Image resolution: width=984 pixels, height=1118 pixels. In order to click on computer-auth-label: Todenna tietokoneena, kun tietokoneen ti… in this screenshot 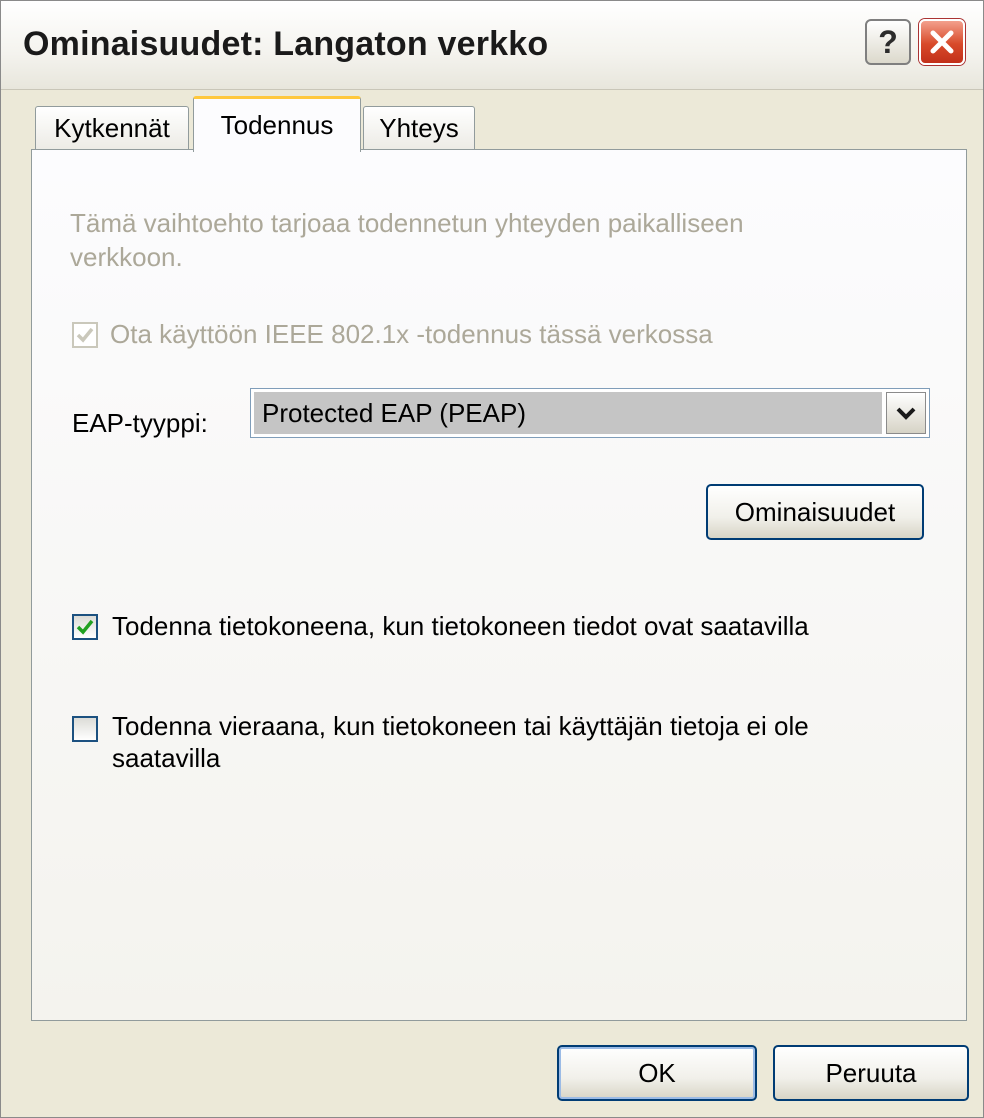, I will do `click(460, 626)`.